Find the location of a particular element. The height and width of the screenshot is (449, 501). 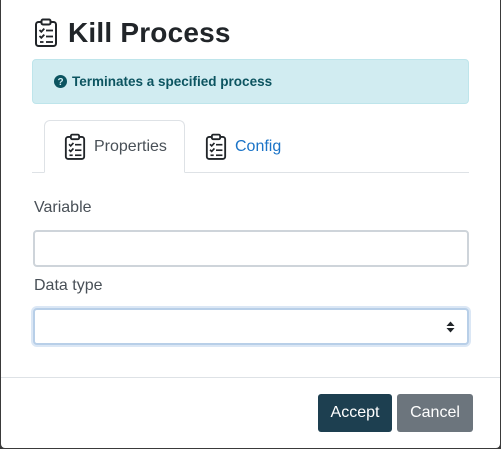

info-alert: ? Terminates a specified process is located at coordinates (250, 81).